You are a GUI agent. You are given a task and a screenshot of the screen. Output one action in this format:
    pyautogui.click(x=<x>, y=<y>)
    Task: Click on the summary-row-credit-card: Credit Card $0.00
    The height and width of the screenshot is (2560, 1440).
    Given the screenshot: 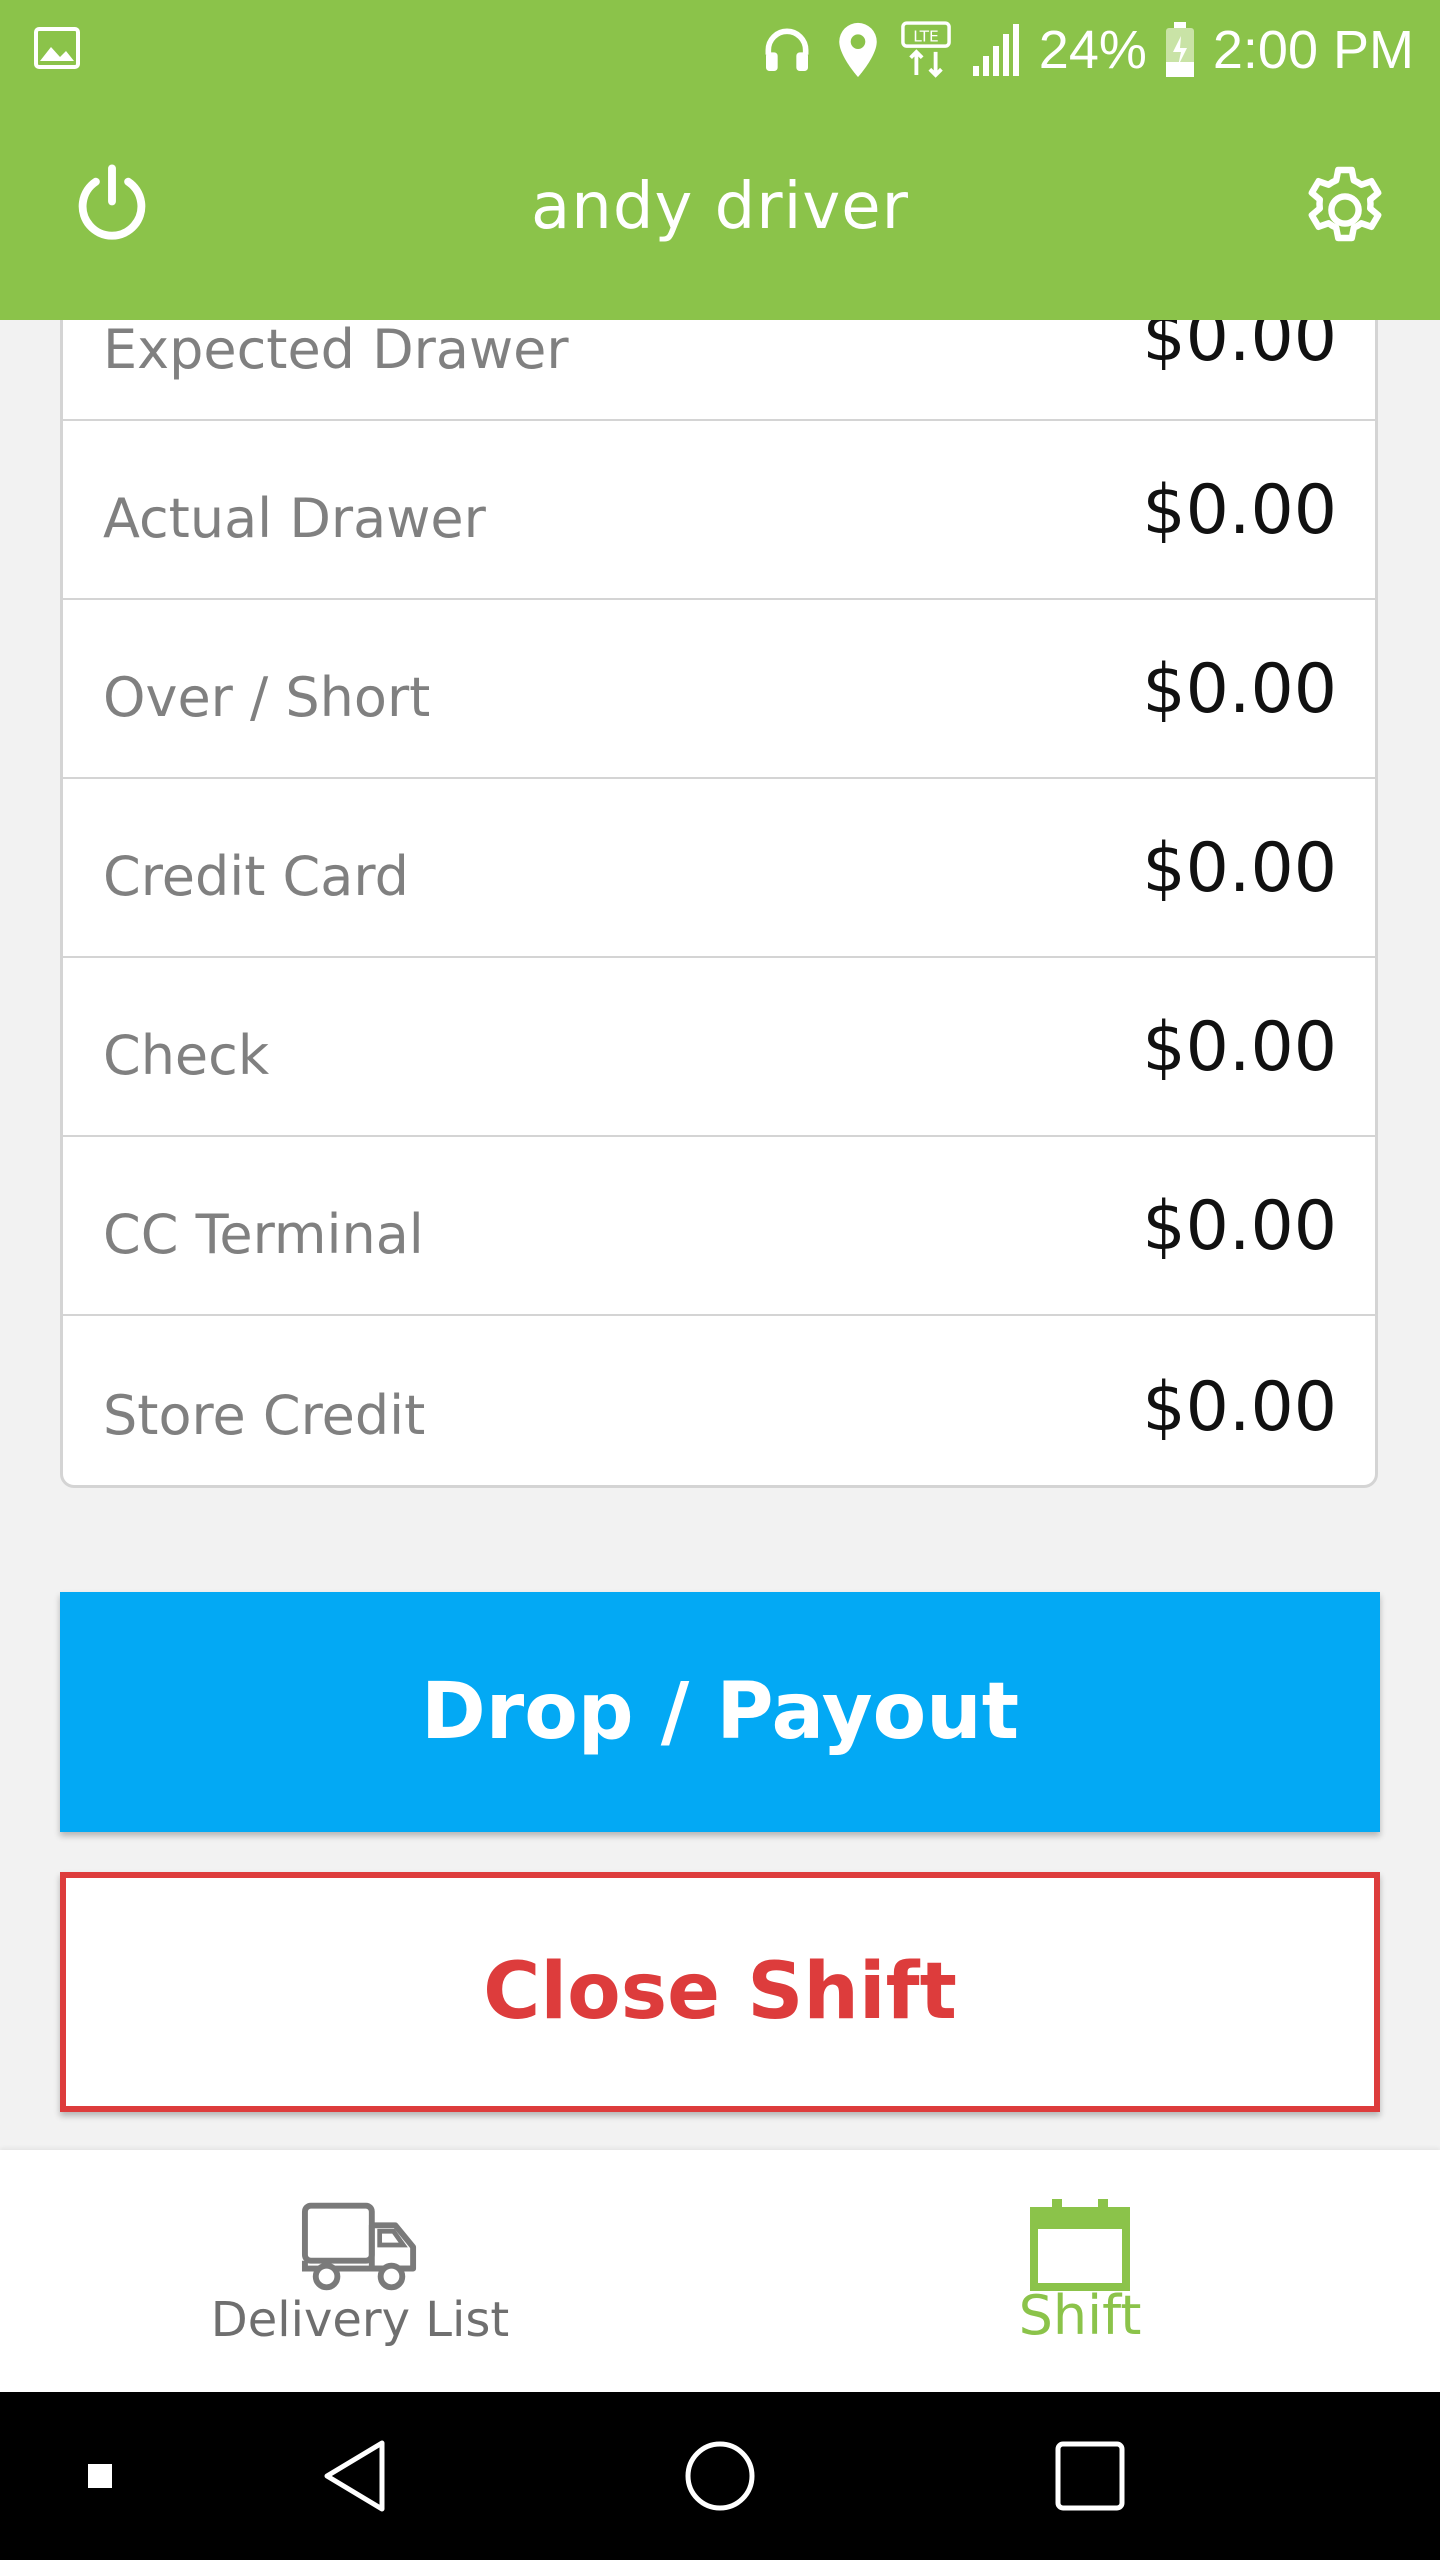 What is the action you would take?
    pyautogui.click(x=719, y=868)
    